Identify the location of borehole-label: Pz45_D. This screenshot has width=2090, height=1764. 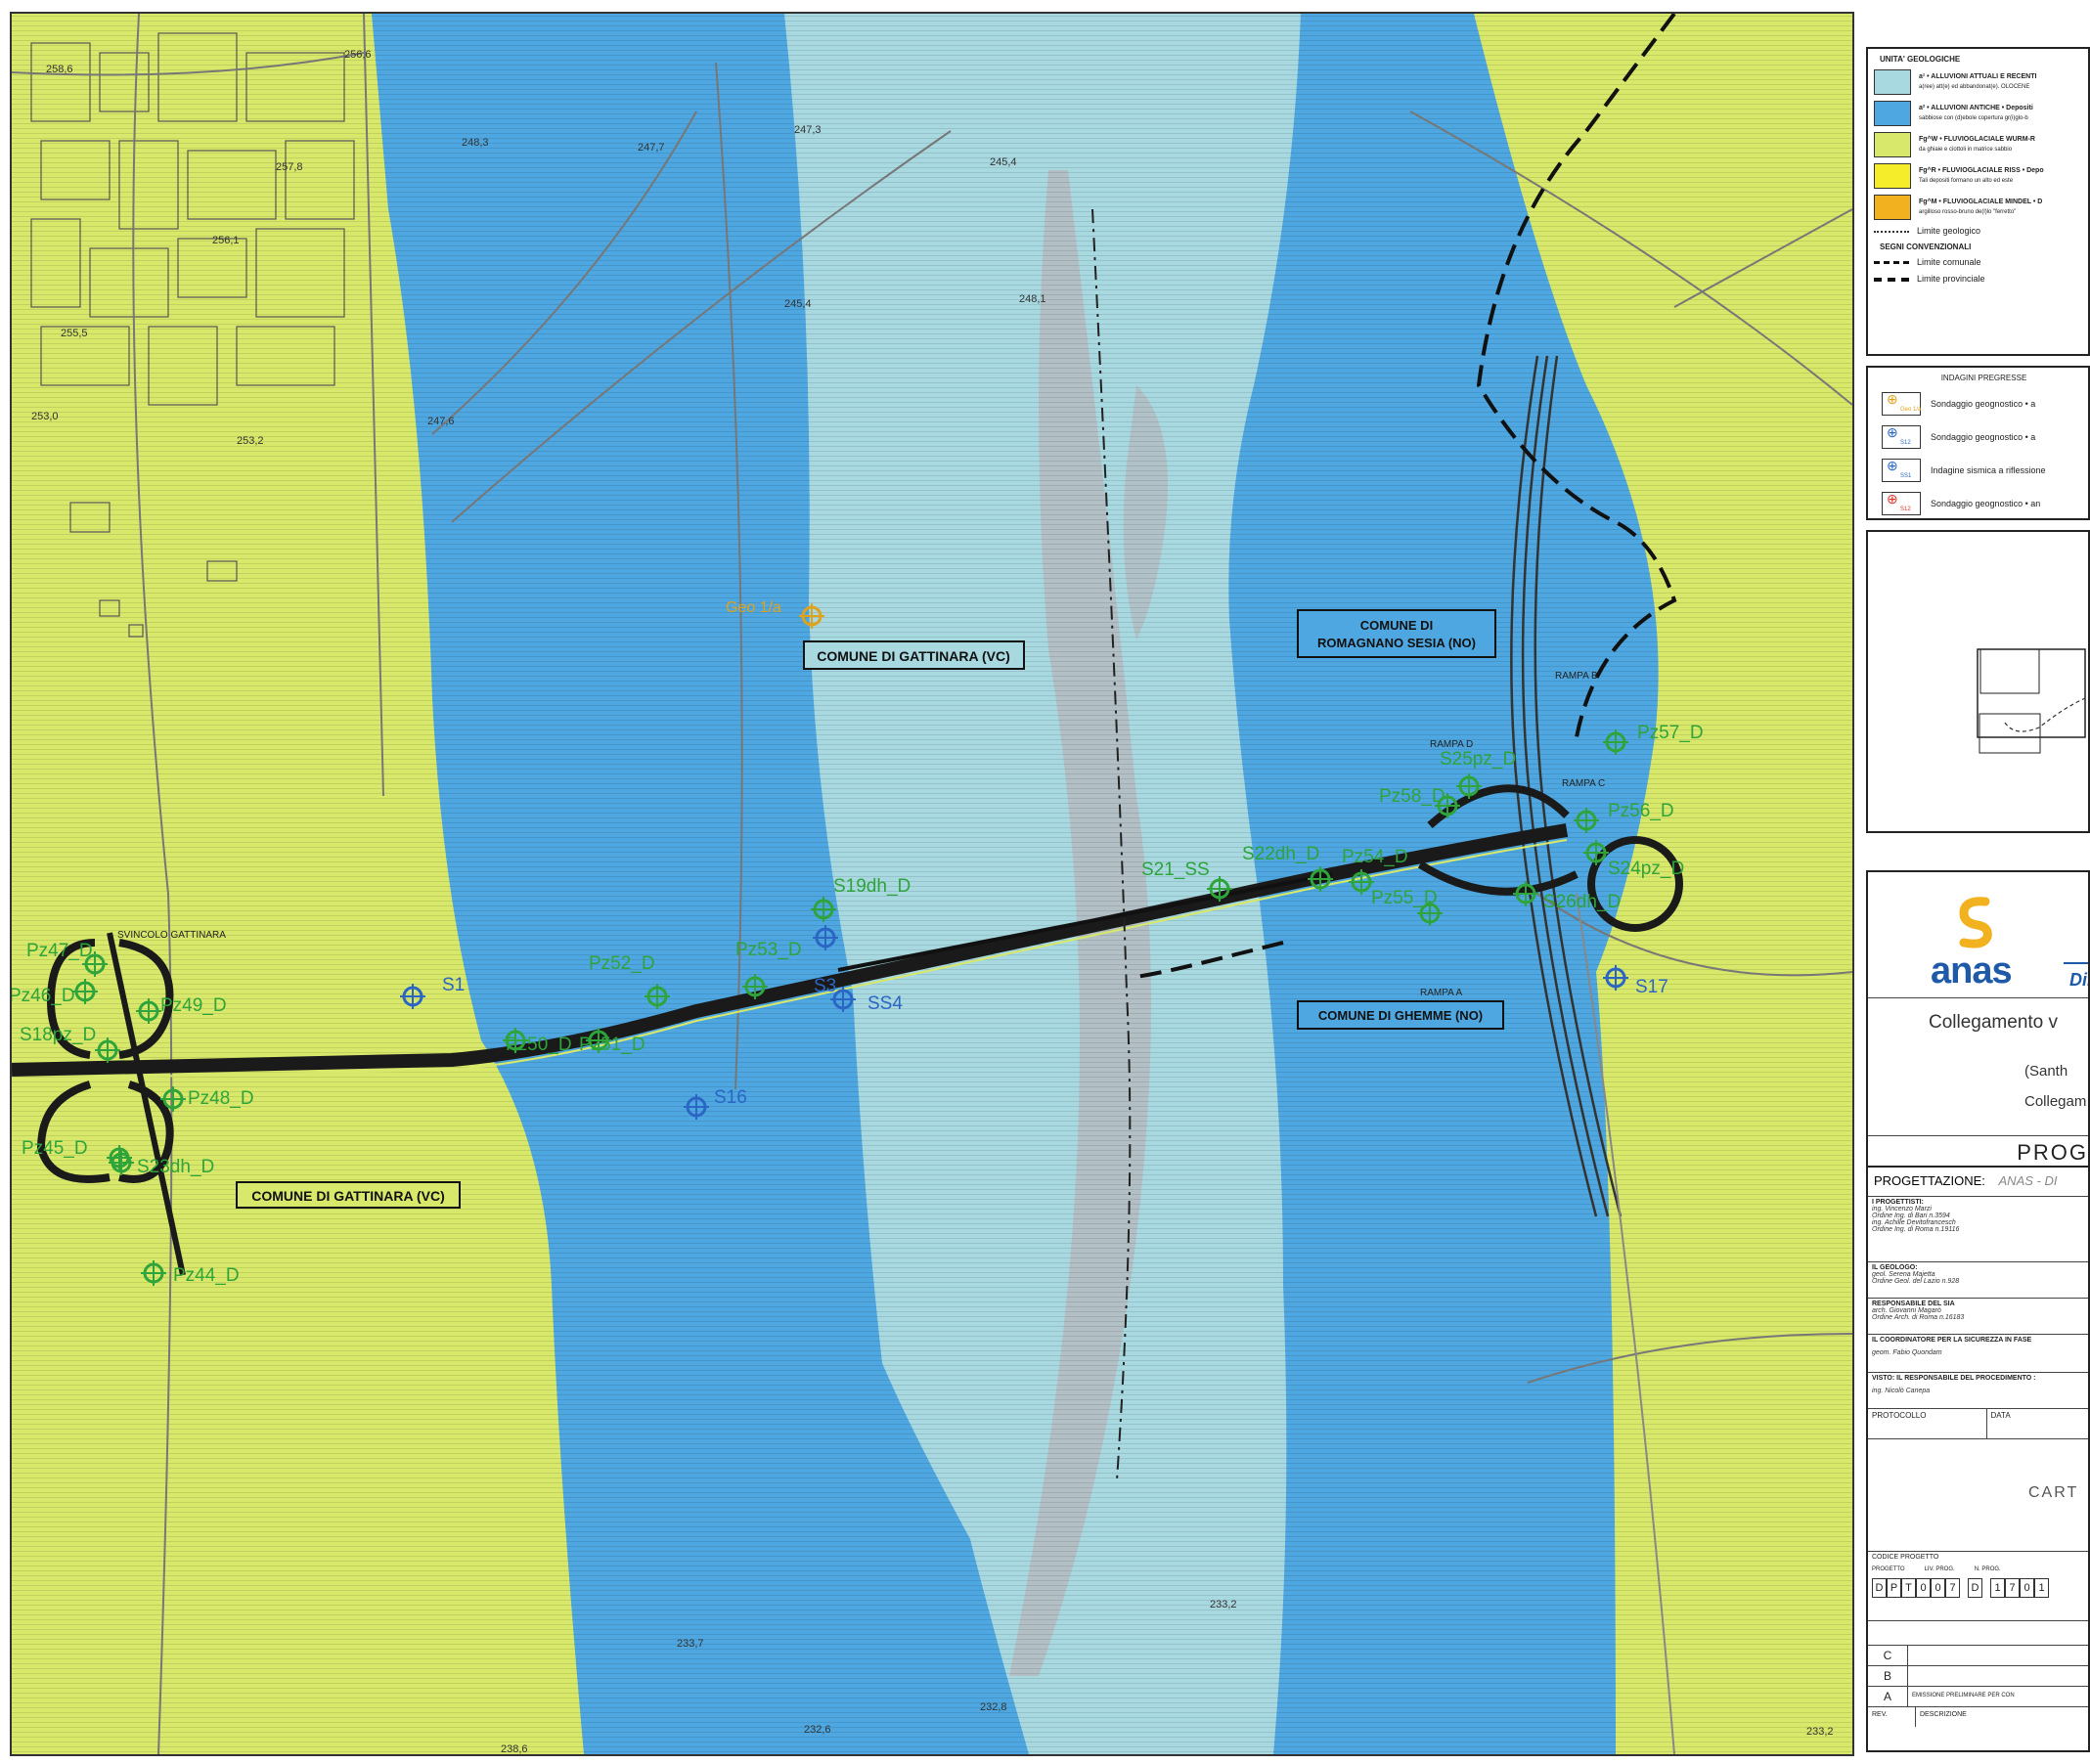
(55, 1148).